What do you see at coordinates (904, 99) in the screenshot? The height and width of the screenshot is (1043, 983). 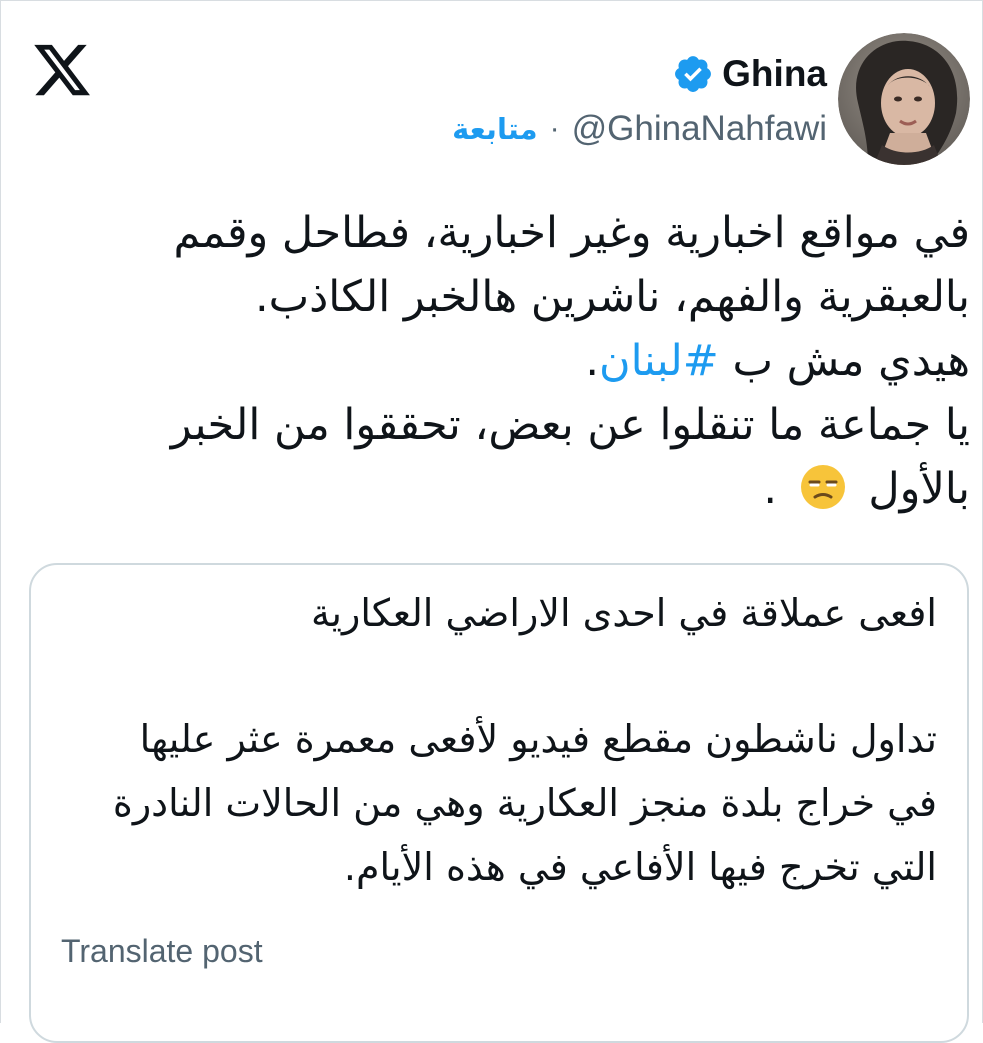 I see `avatar` at bounding box center [904, 99].